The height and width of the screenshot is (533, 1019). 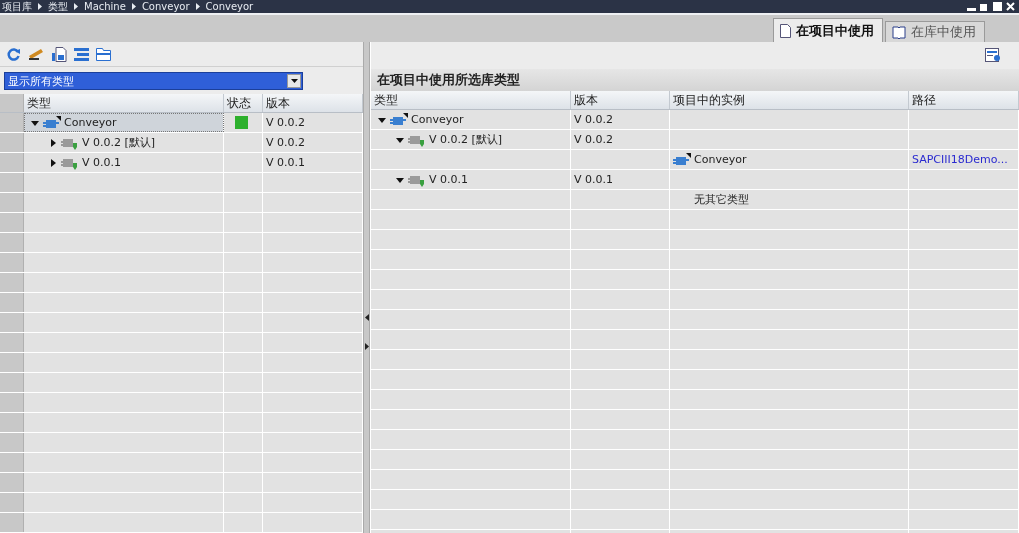 I want to click on panel-title: 在项目中使用所选库类型, so click(x=695, y=80).